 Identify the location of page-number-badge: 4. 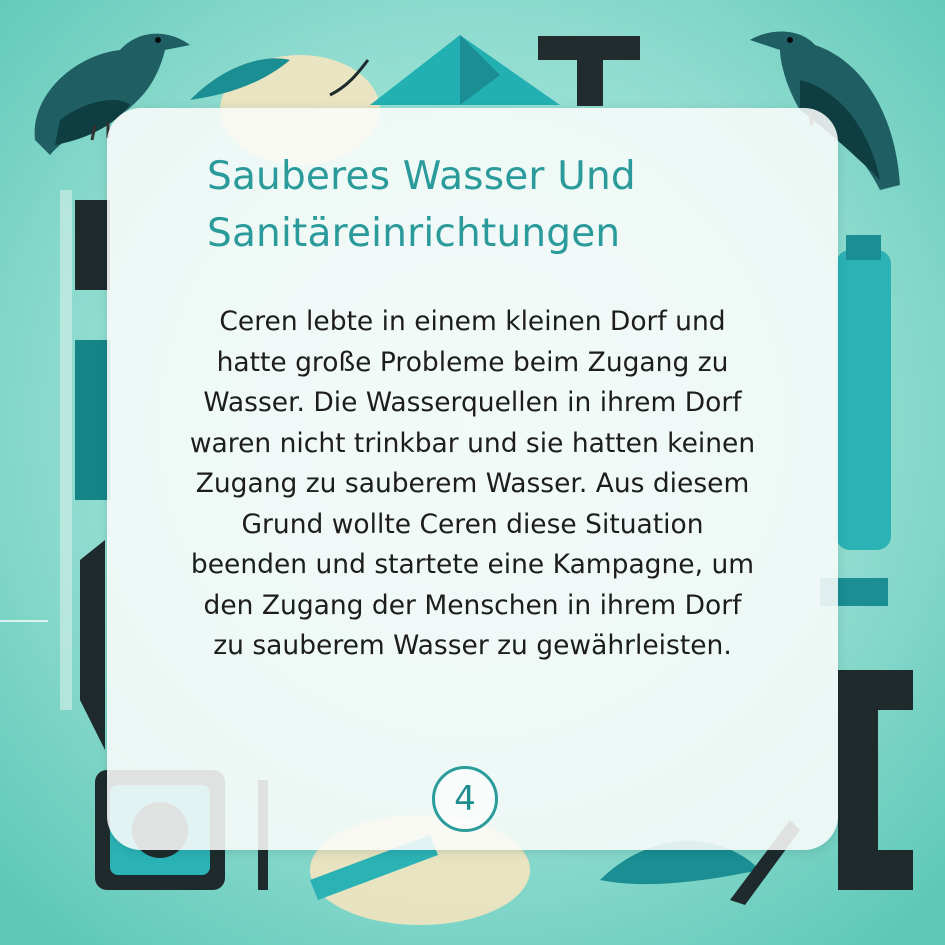
(465, 799).